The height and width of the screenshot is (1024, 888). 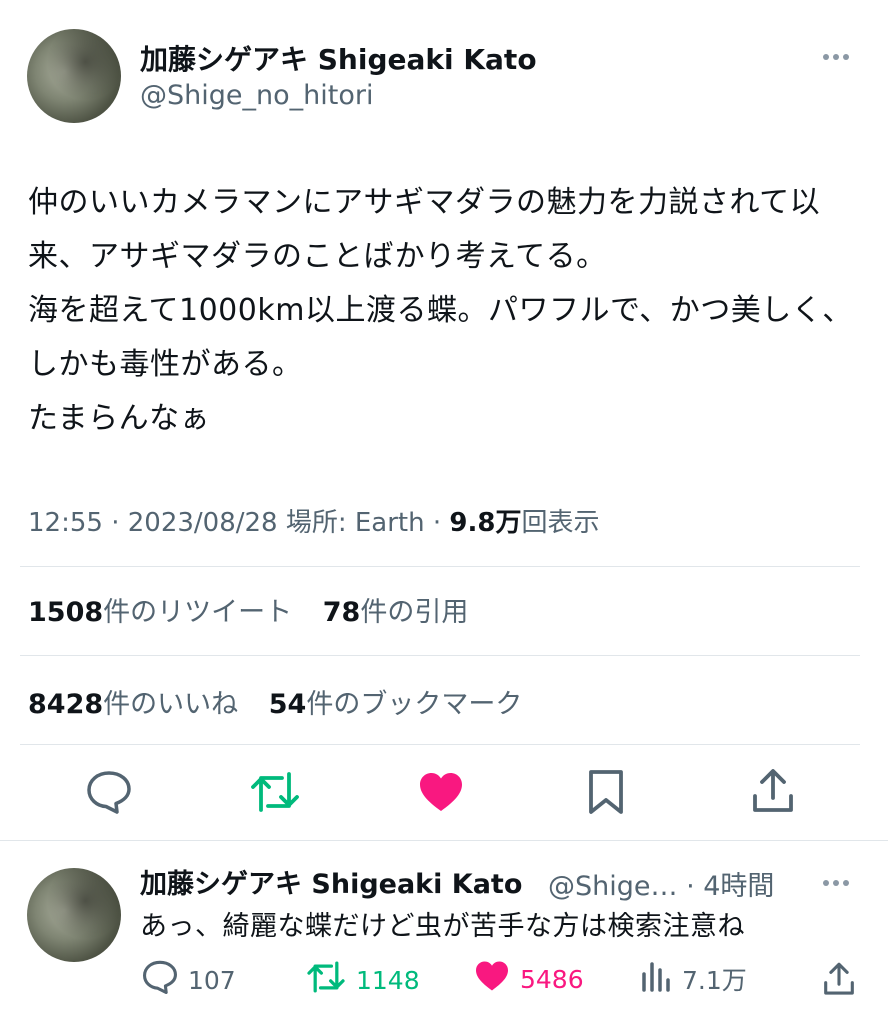 What do you see at coordinates (714, 980) in the screenshot?
I see `views-count: 7.1万` at bounding box center [714, 980].